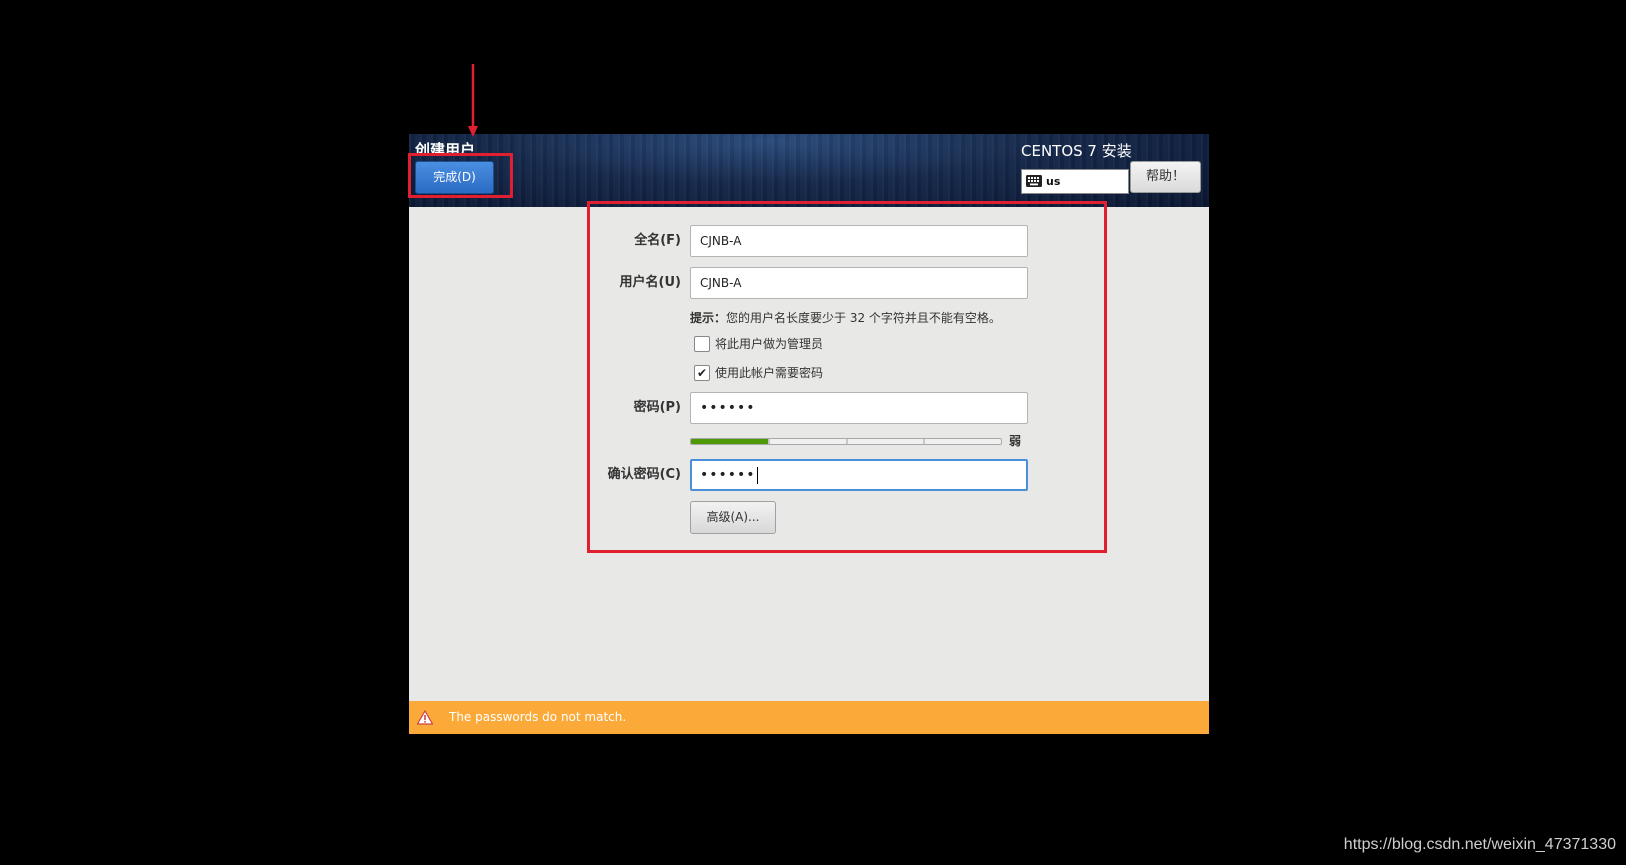 The height and width of the screenshot is (865, 1626). What do you see at coordinates (1053, 181) in the screenshot?
I see `keyboard-layout-label: us` at bounding box center [1053, 181].